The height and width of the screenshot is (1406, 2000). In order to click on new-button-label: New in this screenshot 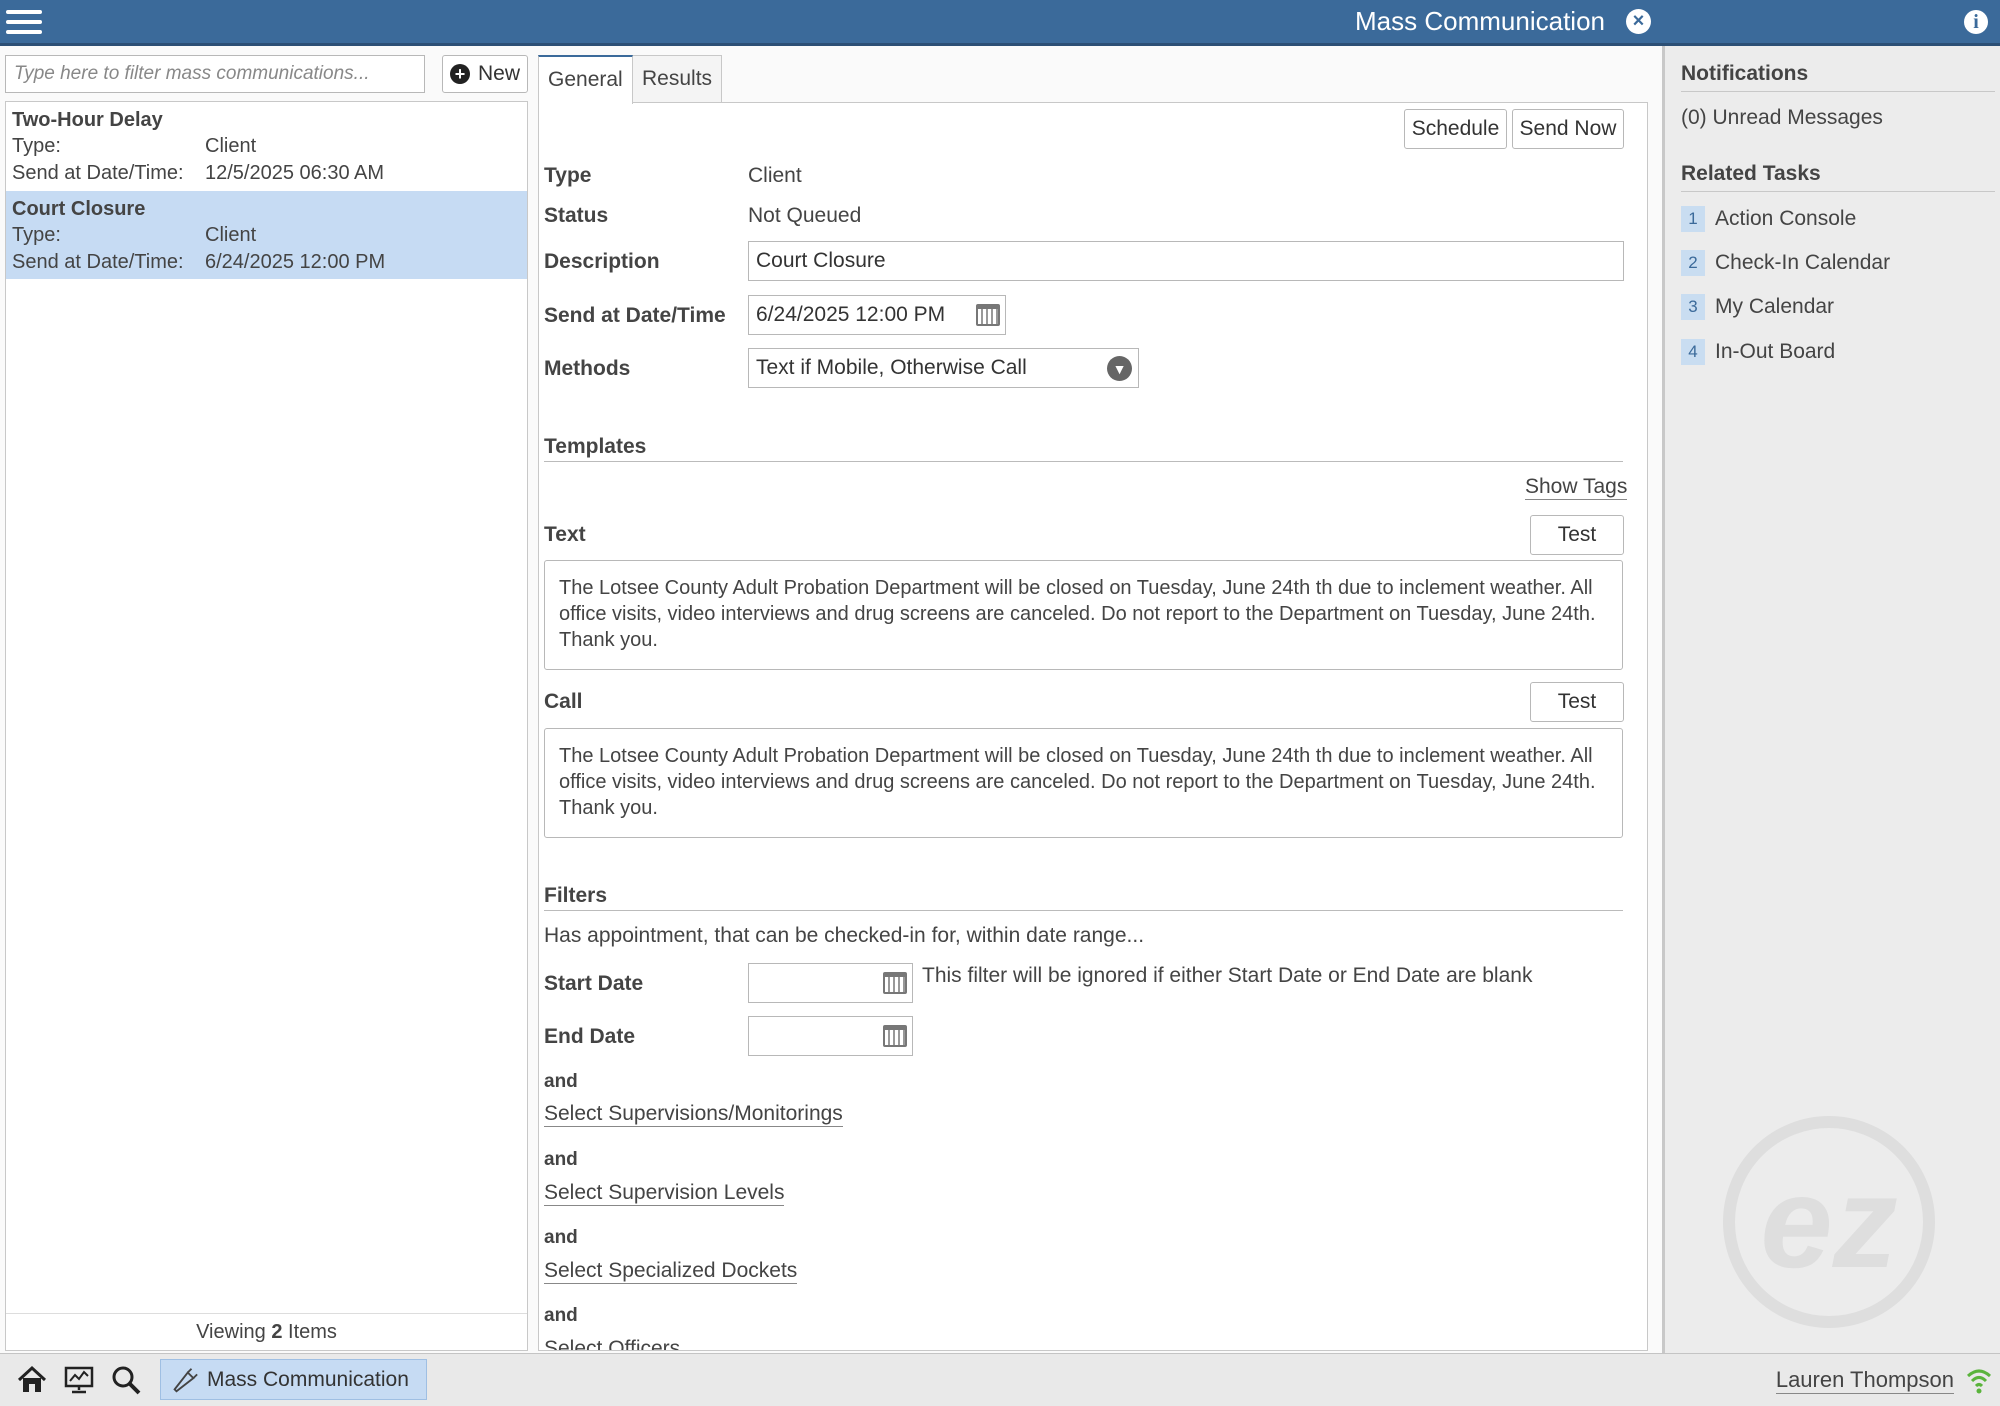, I will do `click(498, 73)`.